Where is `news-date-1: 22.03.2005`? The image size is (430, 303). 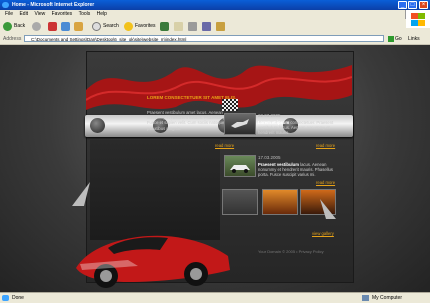
news-date-1: 22.03.2005 is located at coordinates (269, 115).